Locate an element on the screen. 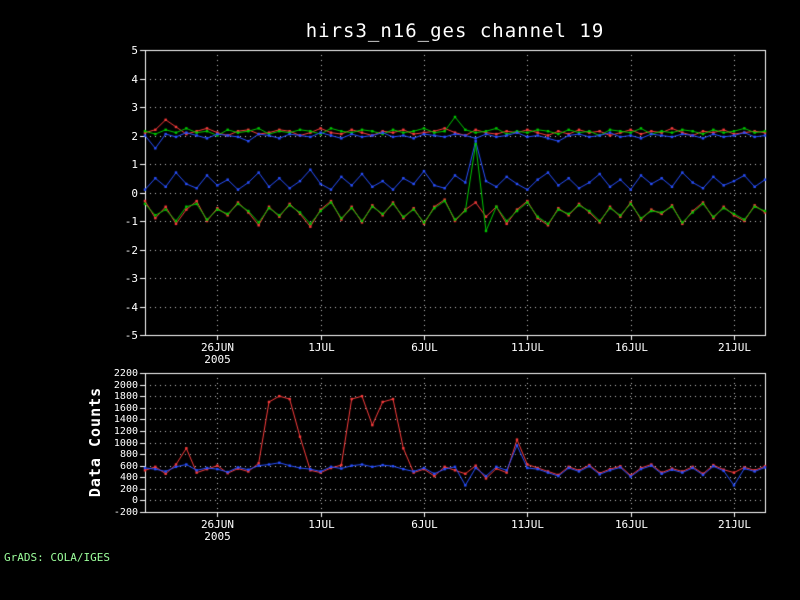  y-tick-label: 1600 is located at coordinates (125, 408).